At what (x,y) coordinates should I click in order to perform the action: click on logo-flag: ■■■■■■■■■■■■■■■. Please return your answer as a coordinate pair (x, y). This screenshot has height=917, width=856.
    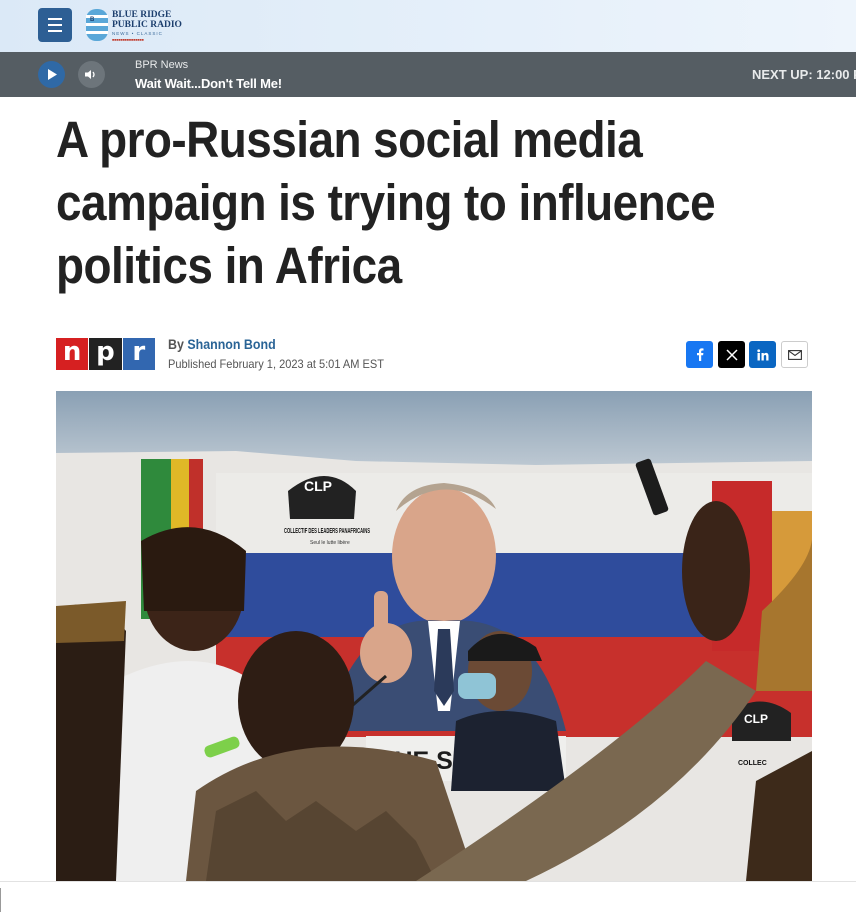
    Looking at the image, I should click on (128, 40).